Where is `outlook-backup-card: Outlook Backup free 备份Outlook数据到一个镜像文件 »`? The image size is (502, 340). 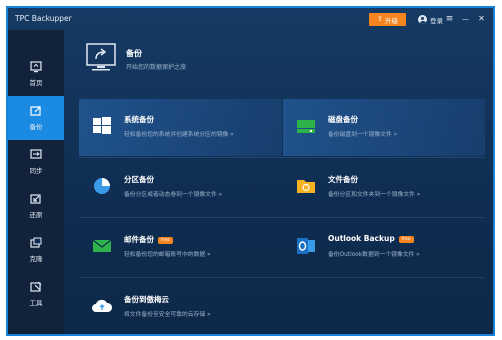
outlook-backup-card: Outlook Backup free 备份Outlook数据到一个镜像文件 » is located at coordinates (384, 247).